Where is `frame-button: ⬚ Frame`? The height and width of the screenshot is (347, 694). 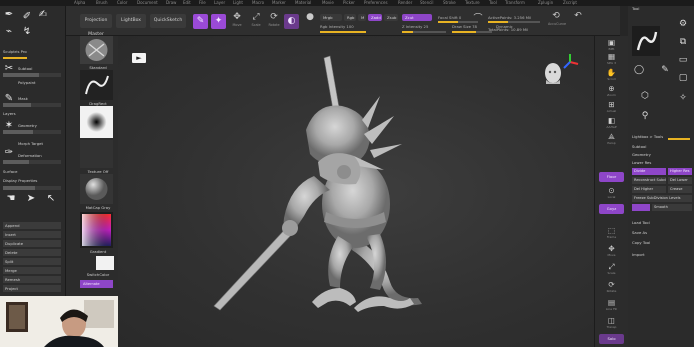
frame-button: ⬚ Frame is located at coordinates (611, 232).